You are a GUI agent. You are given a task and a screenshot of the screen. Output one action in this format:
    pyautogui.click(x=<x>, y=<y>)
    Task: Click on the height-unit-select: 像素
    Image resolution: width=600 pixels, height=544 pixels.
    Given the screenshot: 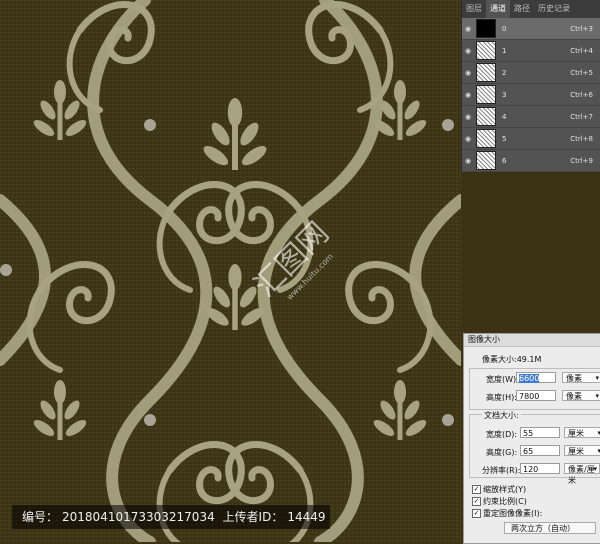 What is the action you would take?
    pyautogui.click(x=581, y=396)
    